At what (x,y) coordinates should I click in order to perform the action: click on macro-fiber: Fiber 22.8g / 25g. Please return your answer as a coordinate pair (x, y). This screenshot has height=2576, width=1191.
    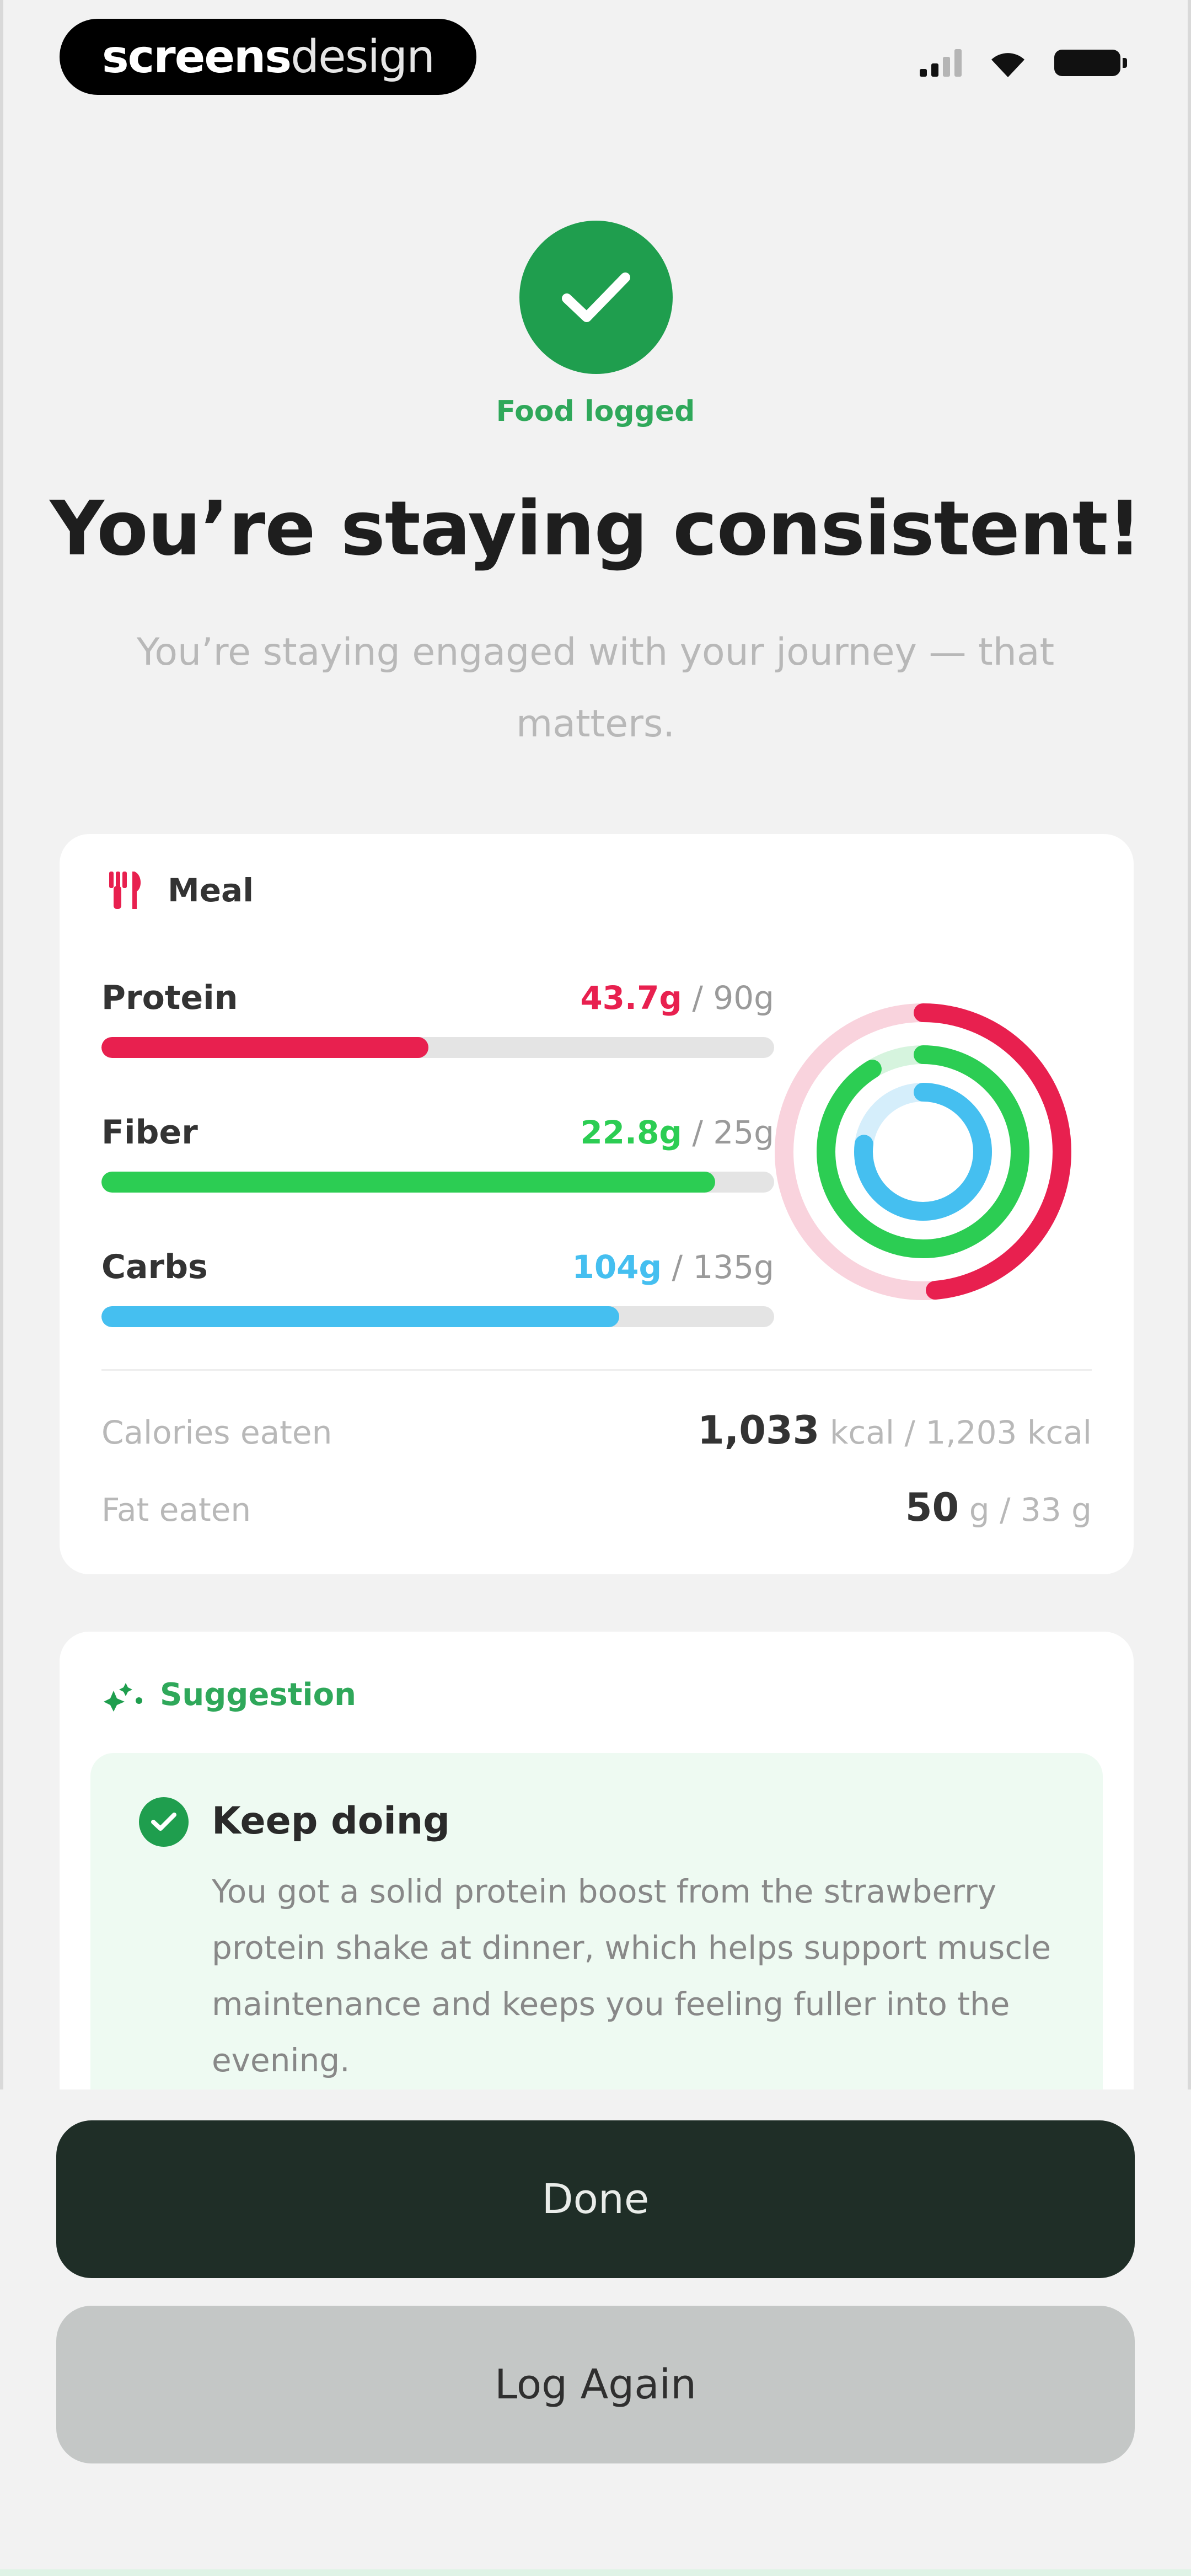
    Looking at the image, I should click on (437, 1153).